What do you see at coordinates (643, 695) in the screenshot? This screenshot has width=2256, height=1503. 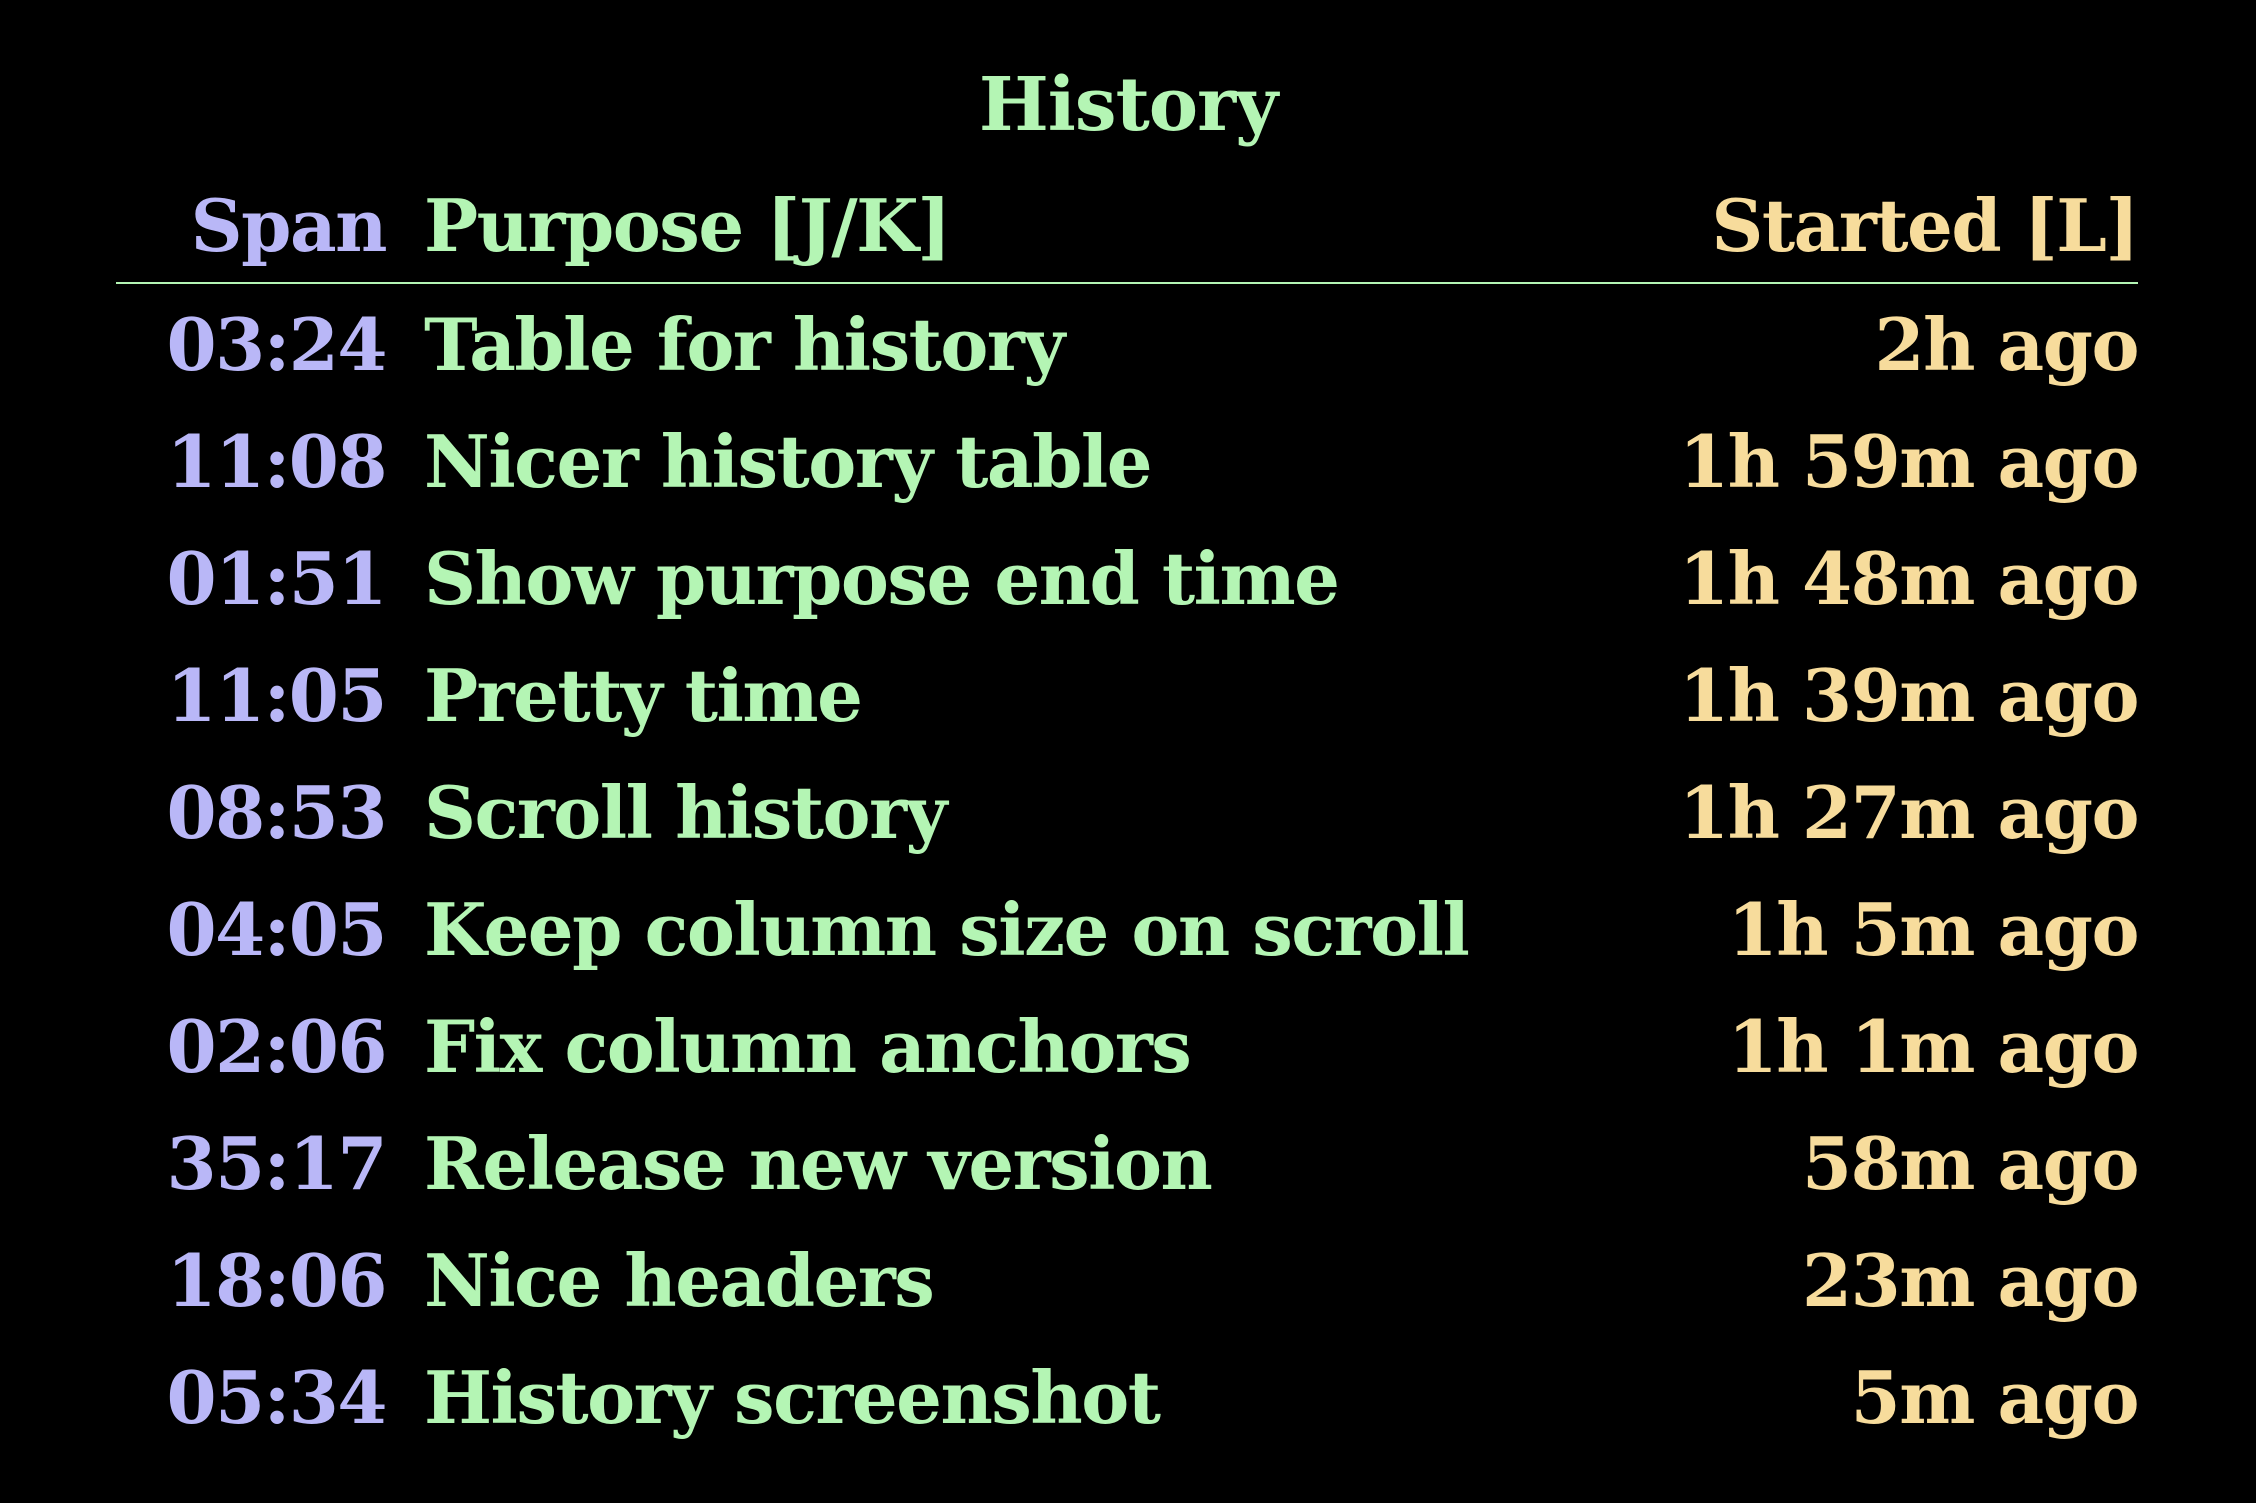 I see `purpose-cell: Pretty time` at bounding box center [643, 695].